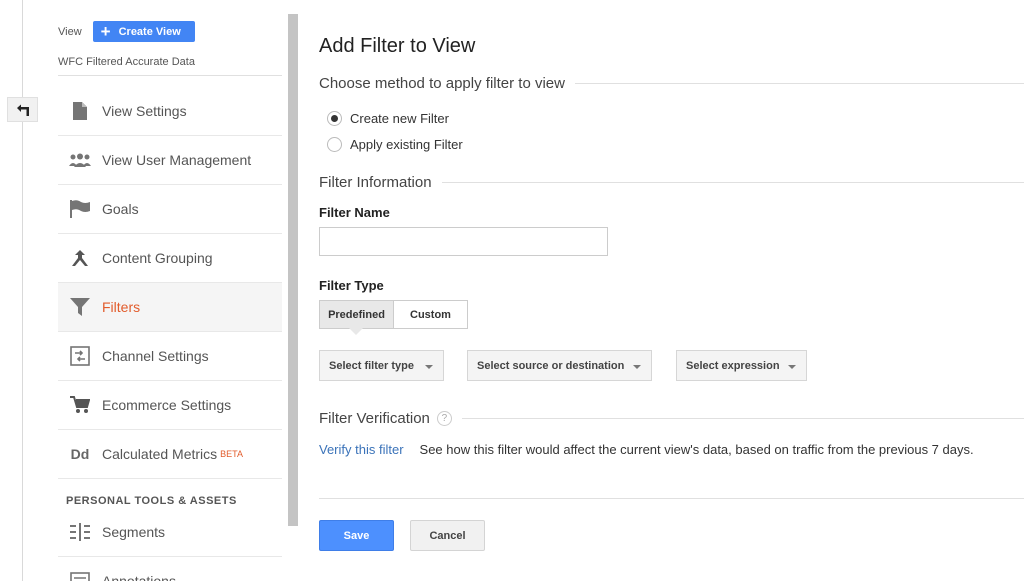 The height and width of the screenshot is (581, 1024). What do you see at coordinates (442, 83) in the screenshot?
I see `method-heading-text: Choose method to apply filter to view` at bounding box center [442, 83].